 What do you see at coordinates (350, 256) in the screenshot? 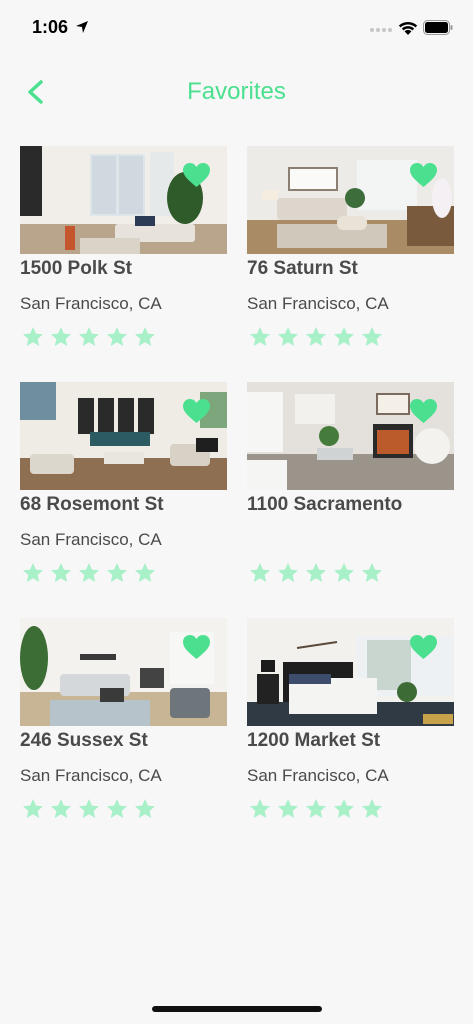
I see `listing-card: 76 Saturn St San Francisco, CA` at bounding box center [350, 256].